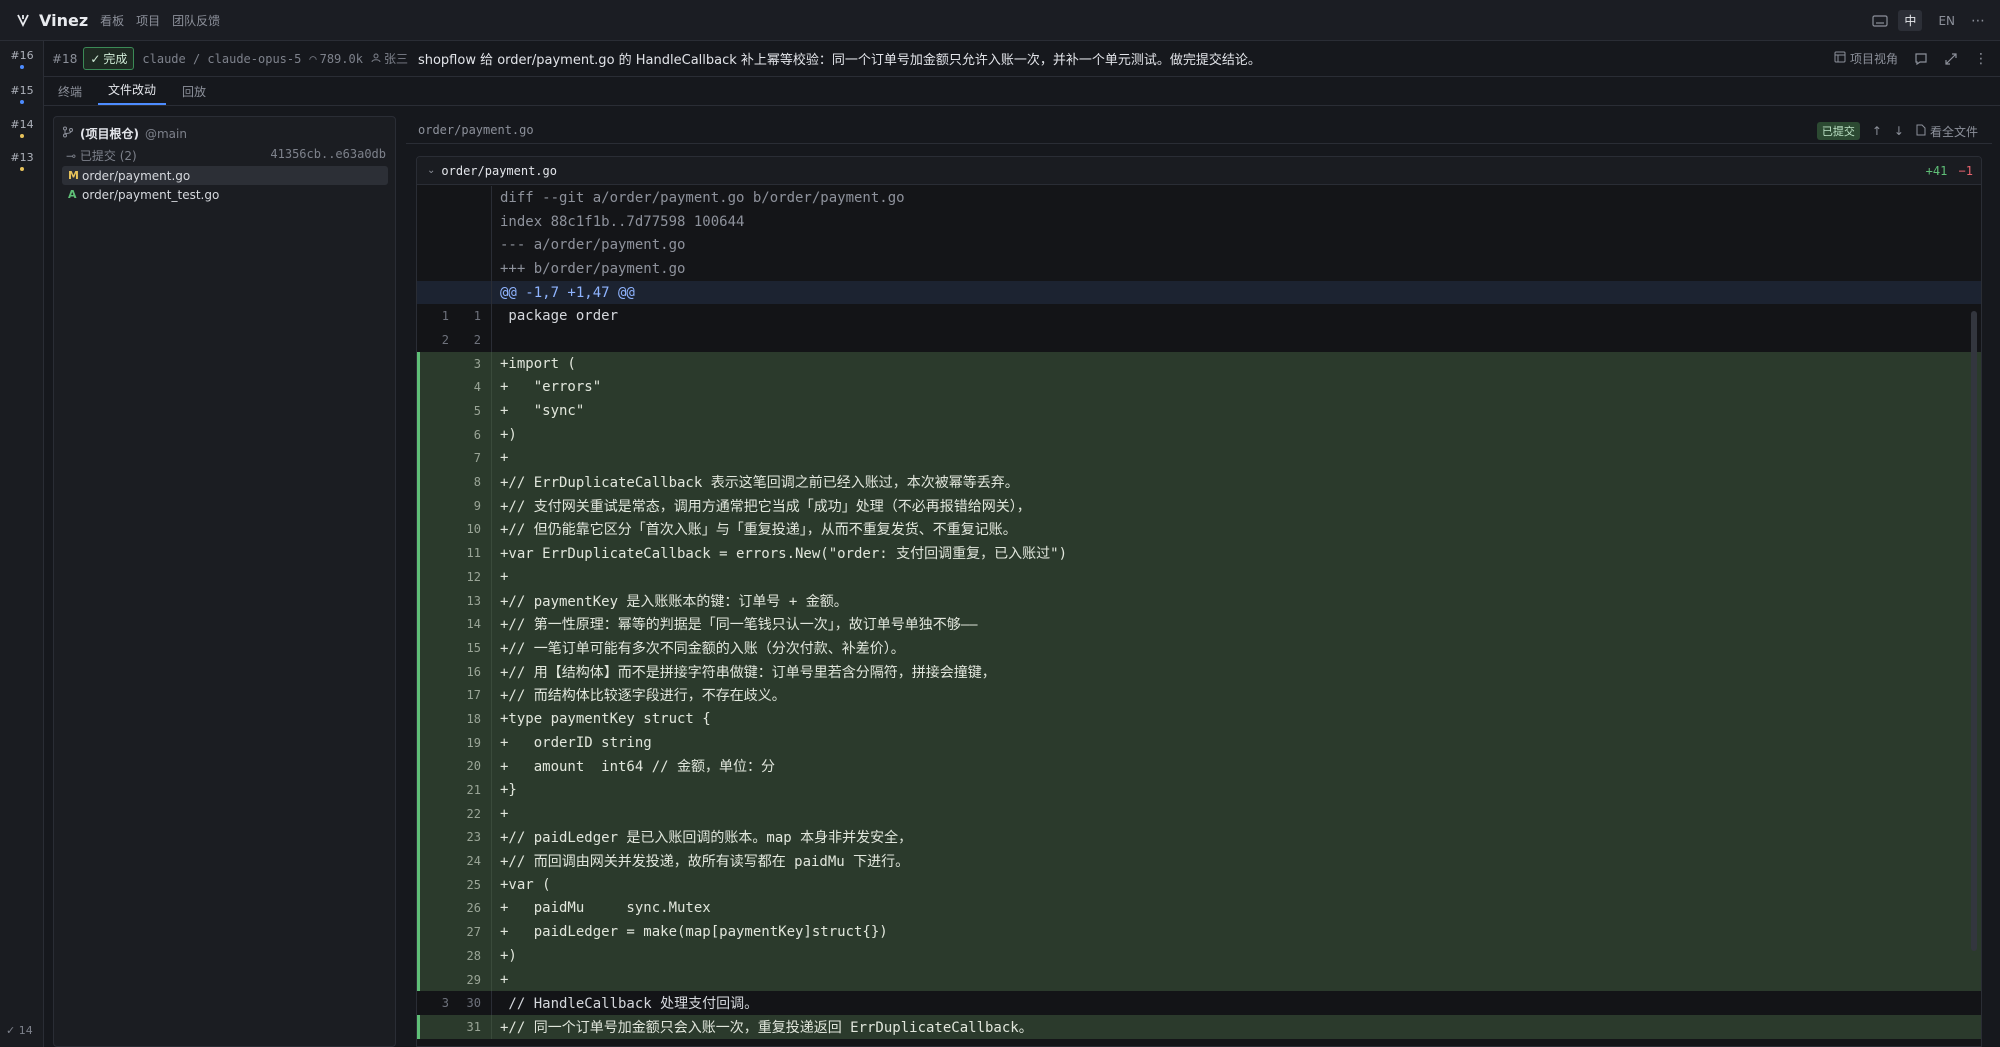  What do you see at coordinates (395, 59) in the screenshot?
I see `owner-name: 张三` at bounding box center [395, 59].